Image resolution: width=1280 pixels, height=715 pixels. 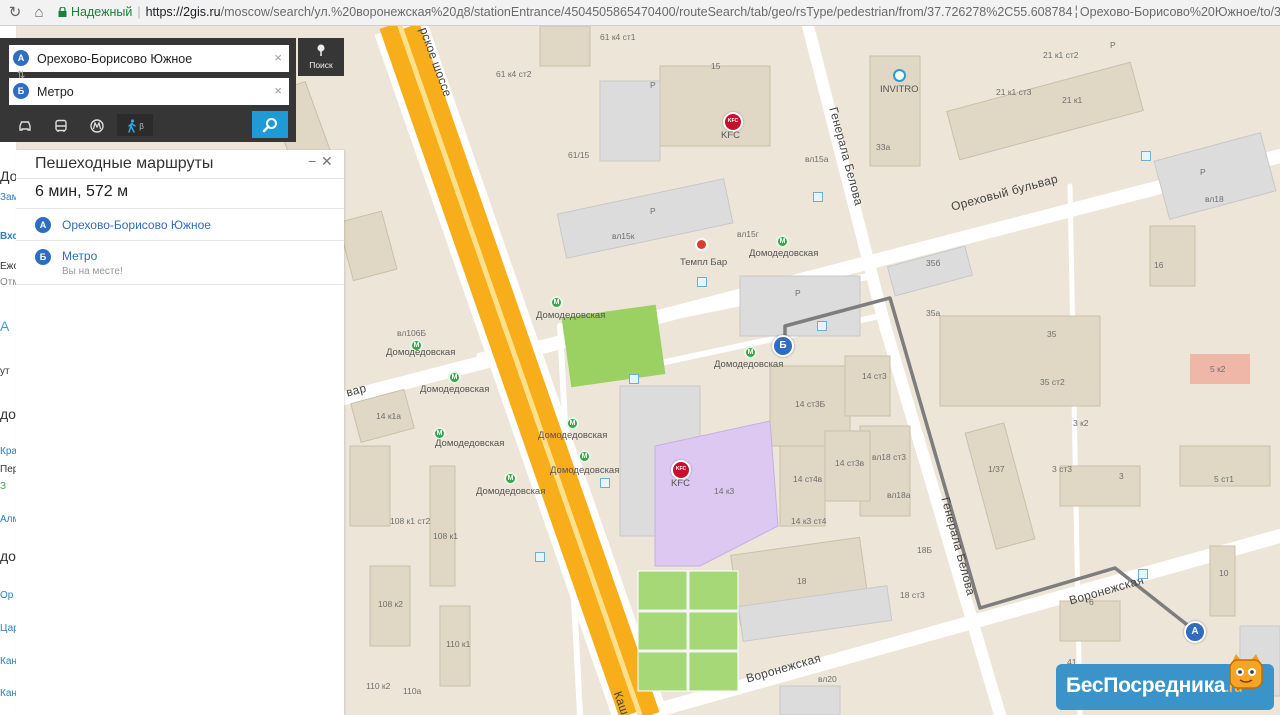 I want to click on results-header: Пешеходные маршруты − ✕, so click(x=180, y=164).